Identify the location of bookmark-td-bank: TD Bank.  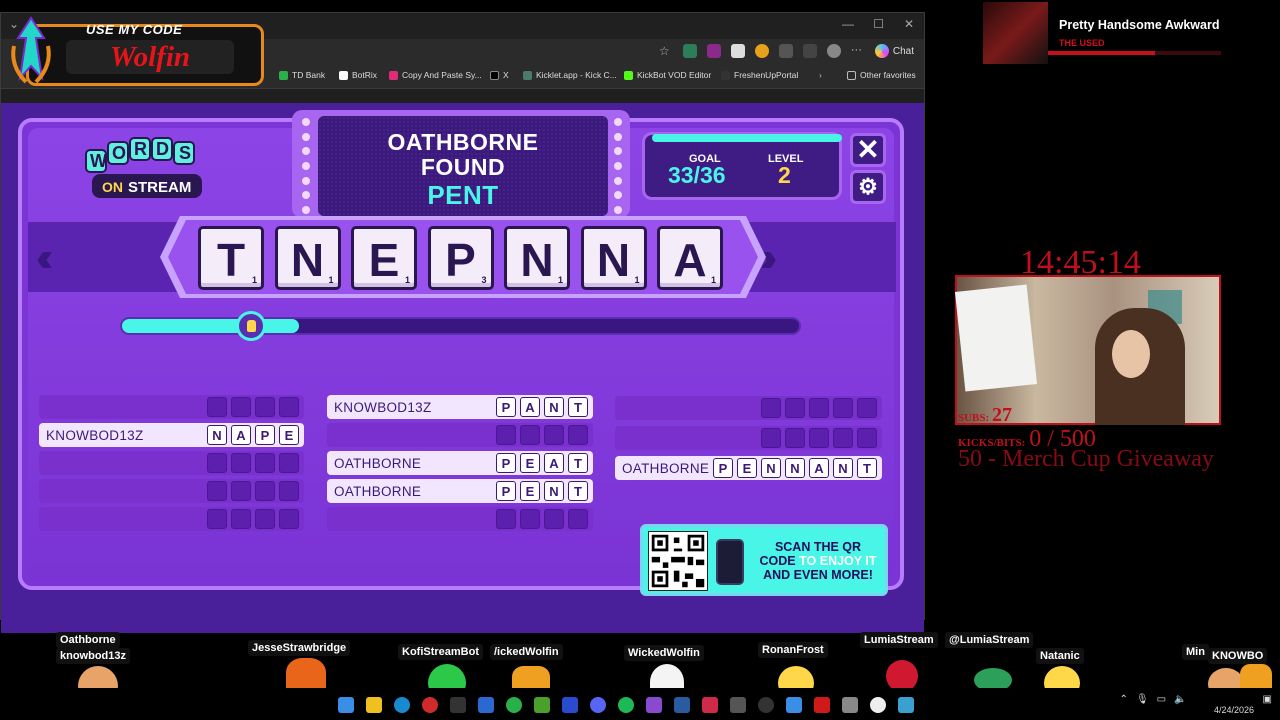
(302, 75).